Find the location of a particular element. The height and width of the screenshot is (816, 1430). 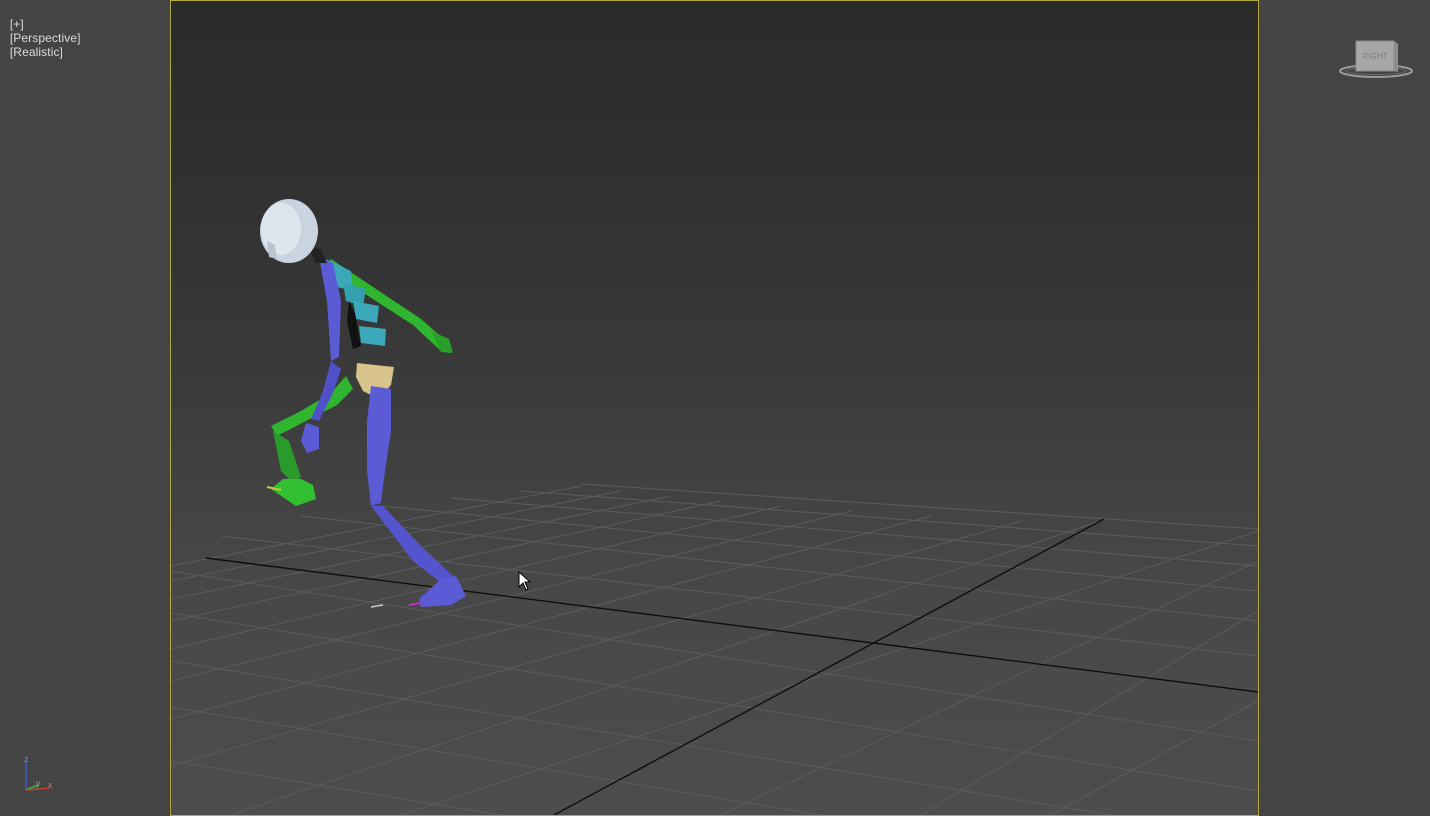

viewcube-face-label: RIGHT is located at coordinates (1375, 56).